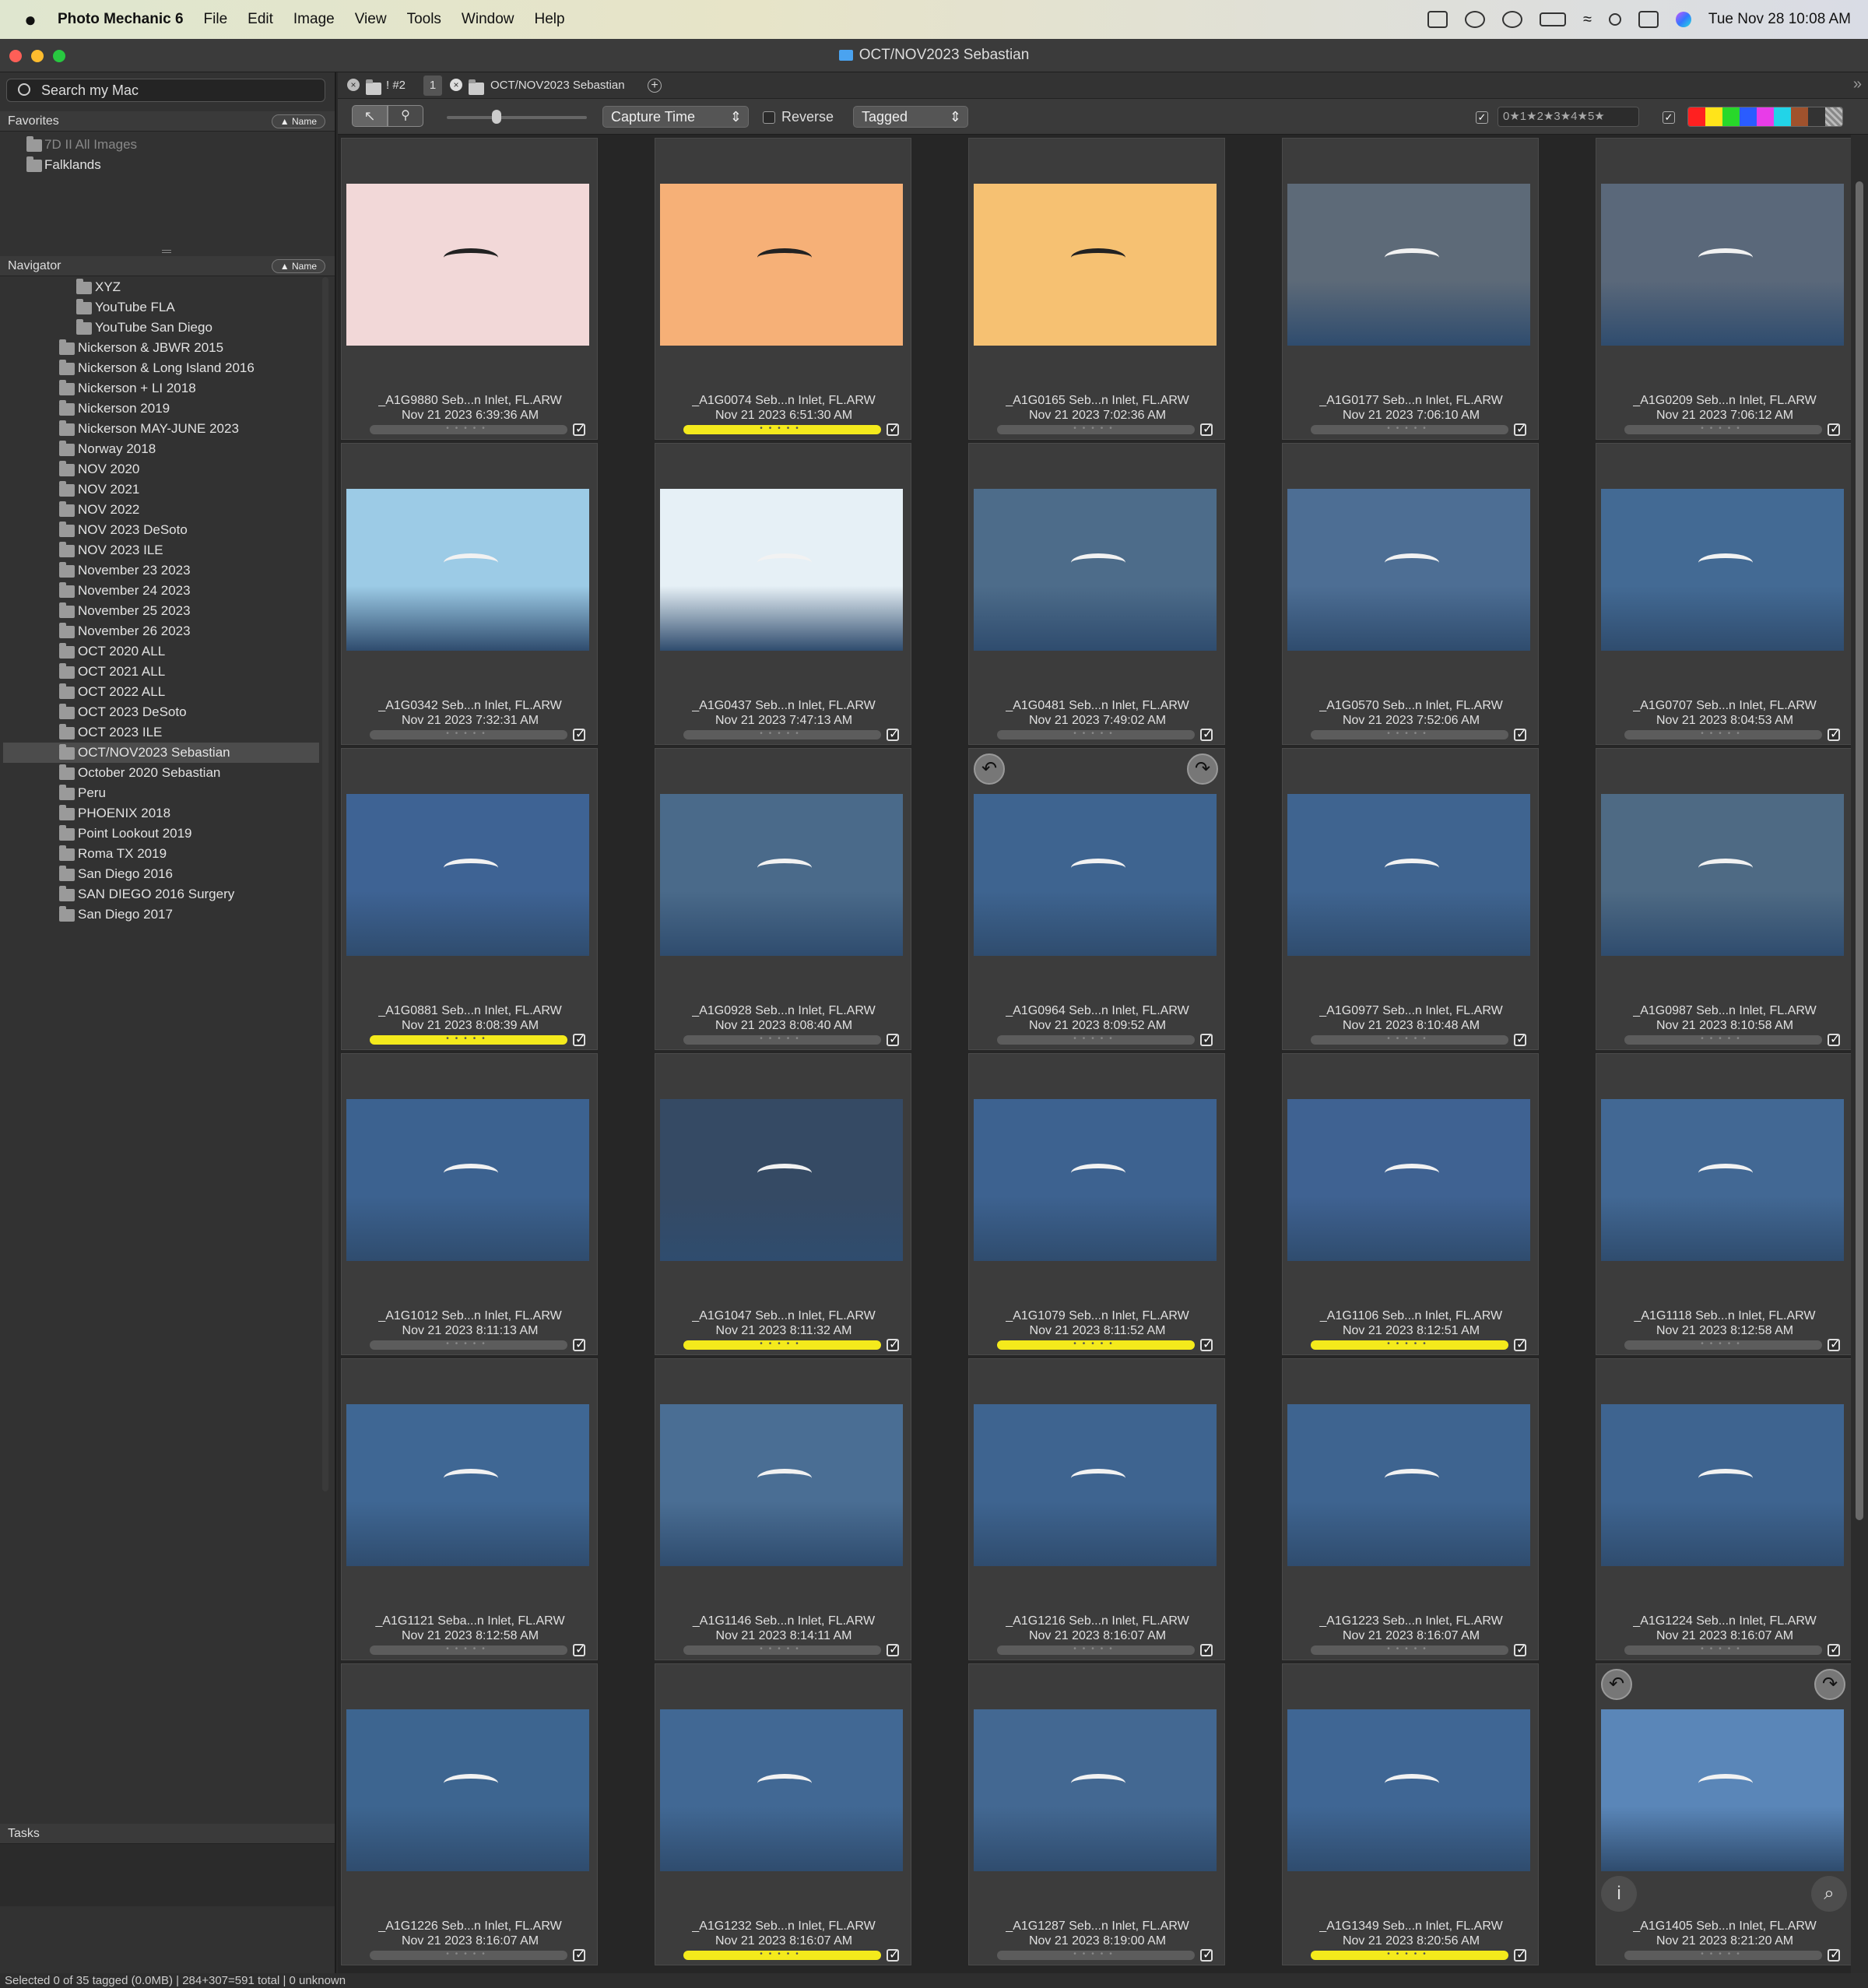 The width and height of the screenshot is (1868, 1988). Describe the element at coordinates (405, 116) in the screenshot. I see `loupe-tool-button: ⚲` at that location.